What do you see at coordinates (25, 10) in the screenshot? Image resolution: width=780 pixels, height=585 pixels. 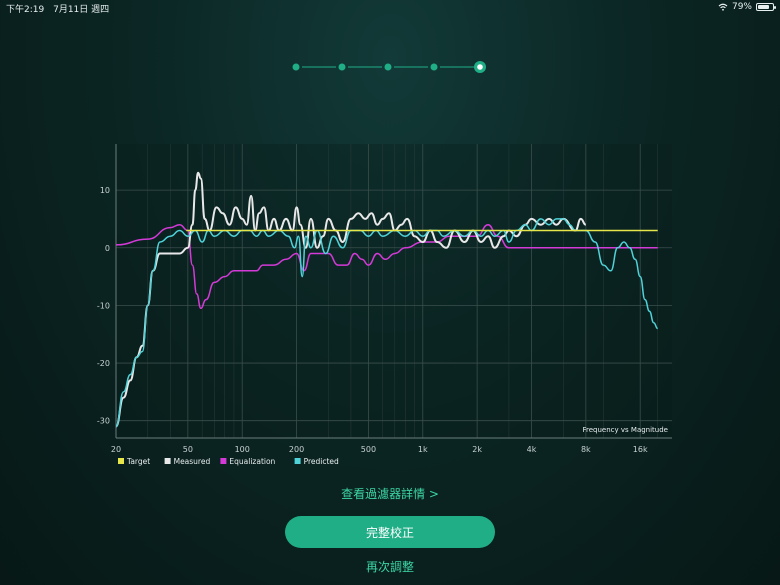 I see `status-time: 下午2:19` at bounding box center [25, 10].